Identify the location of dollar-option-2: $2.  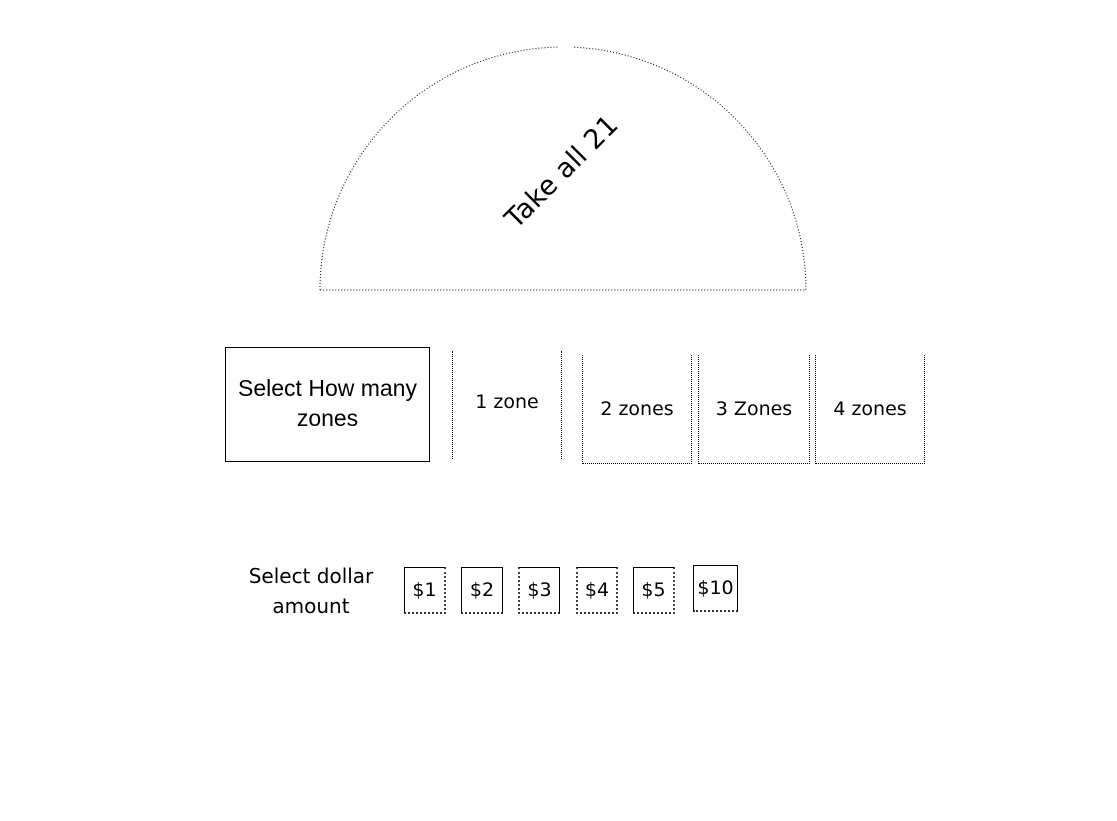
(482, 590).